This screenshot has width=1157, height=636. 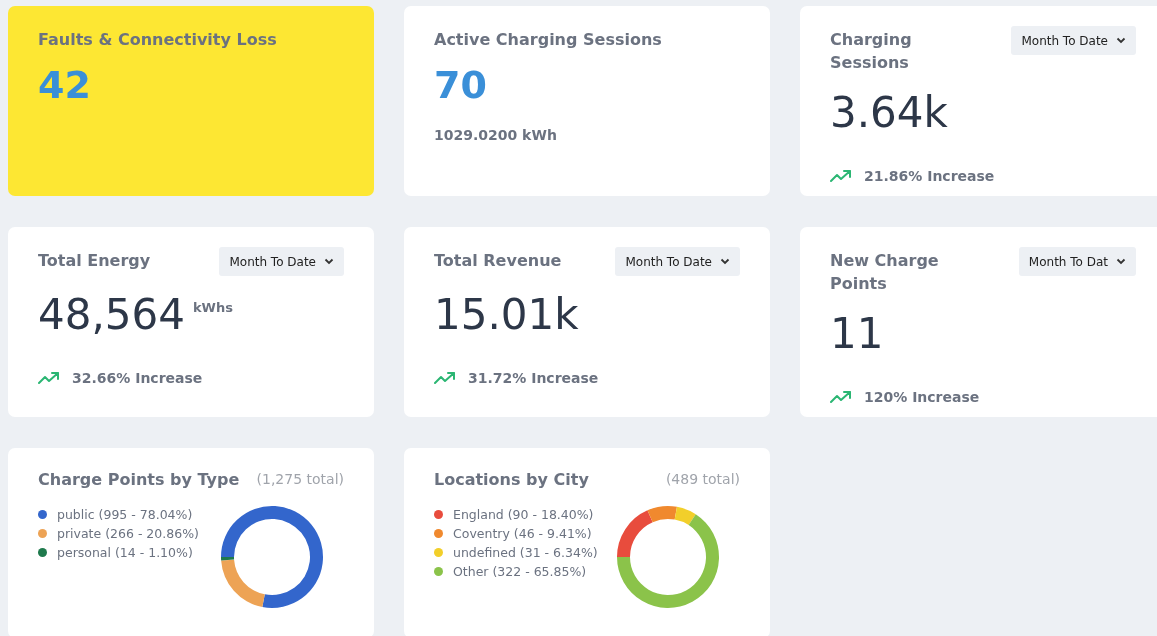 What do you see at coordinates (137, 378) in the screenshot?
I see `trend-text: 32.66% Increase` at bounding box center [137, 378].